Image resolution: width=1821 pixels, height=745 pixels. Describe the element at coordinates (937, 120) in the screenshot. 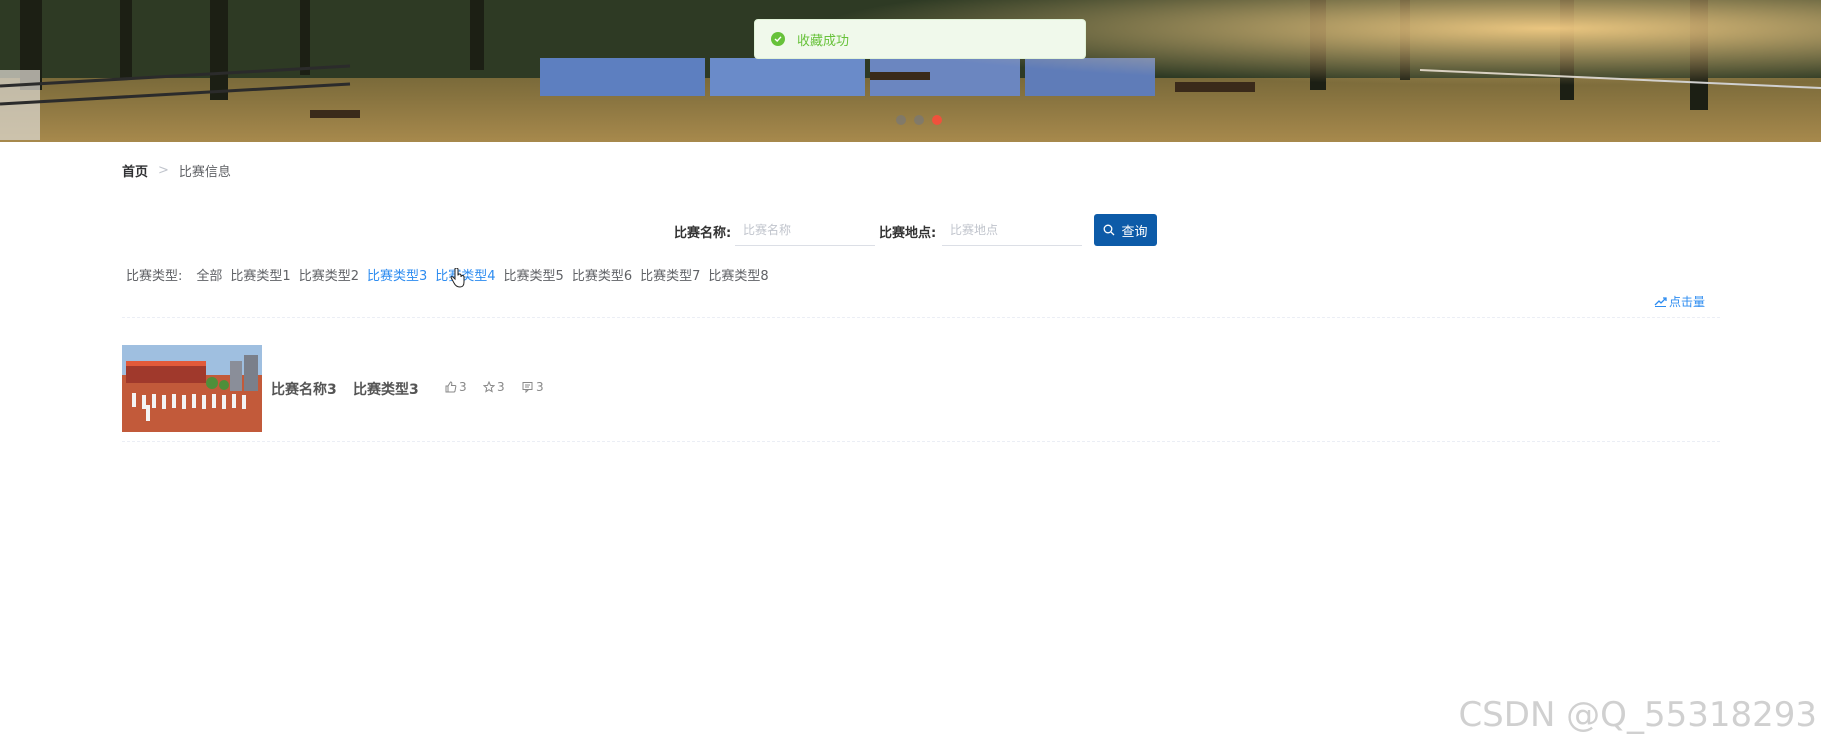

I see `carousel-dot-active` at that location.